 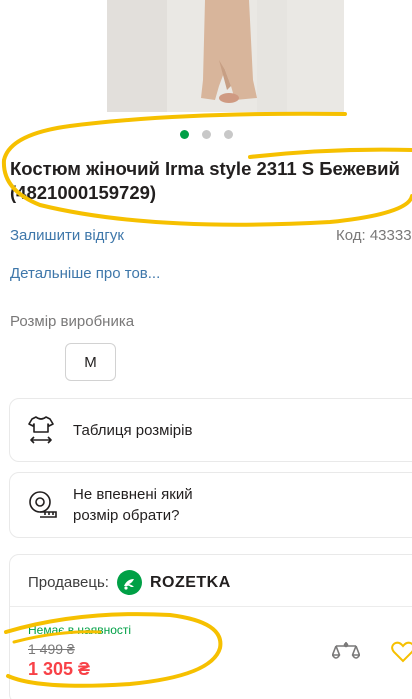 What do you see at coordinates (51, 649) in the screenshot?
I see `old-price: 1 499 ₴` at bounding box center [51, 649].